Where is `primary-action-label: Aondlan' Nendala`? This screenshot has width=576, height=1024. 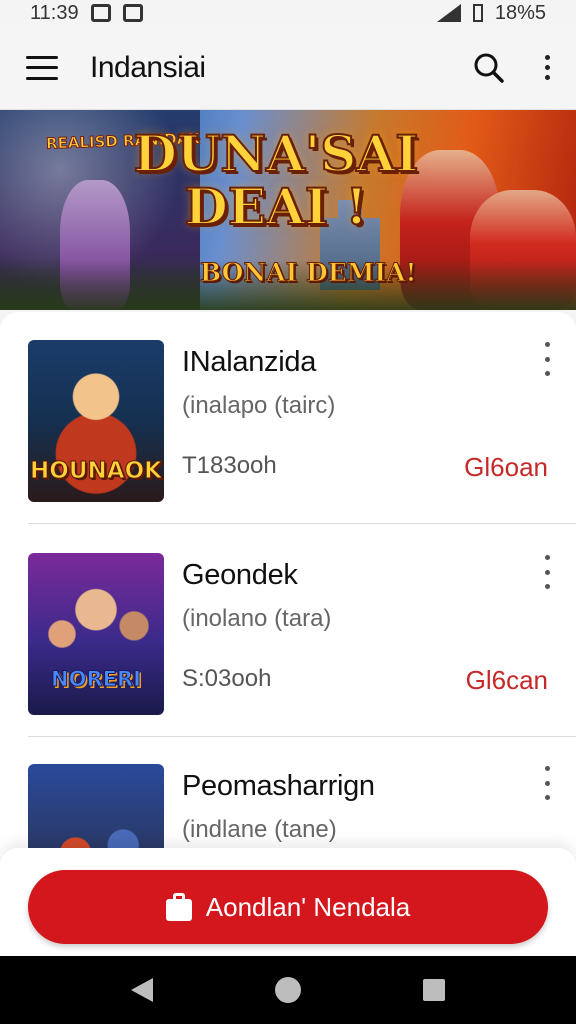
primary-action-label: Aondlan' Nendala is located at coordinates (308, 906).